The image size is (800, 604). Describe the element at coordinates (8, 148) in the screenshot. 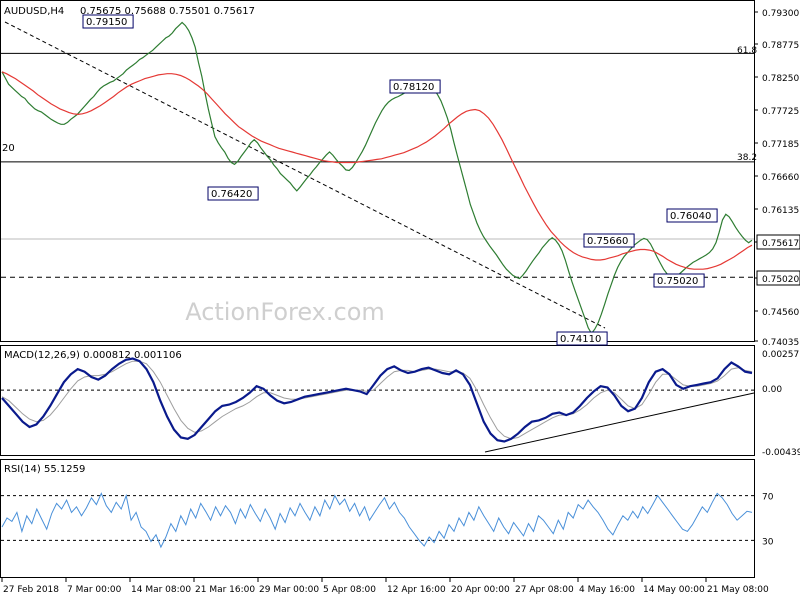

I see `left-edge-label: 20` at that location.